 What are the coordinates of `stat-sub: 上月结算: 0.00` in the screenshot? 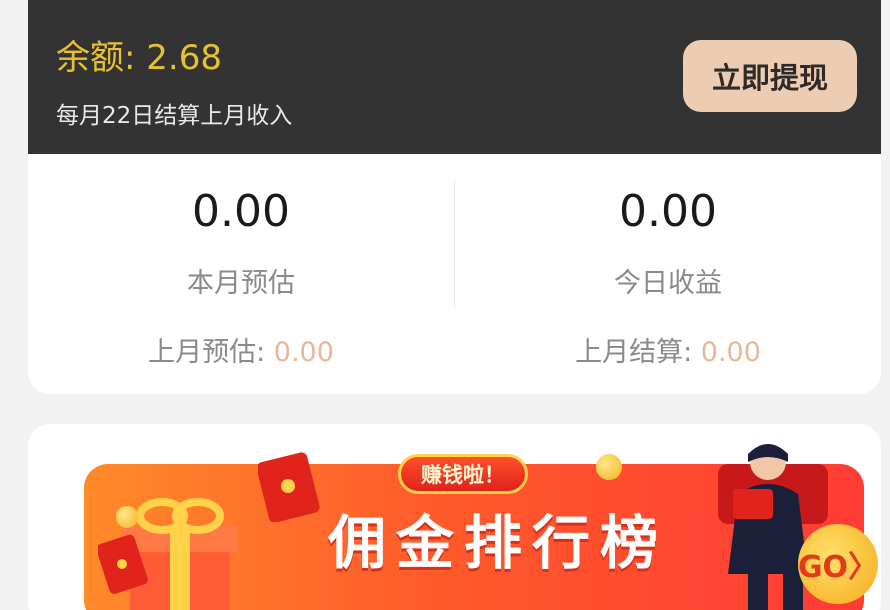 It's located at (668, 349).